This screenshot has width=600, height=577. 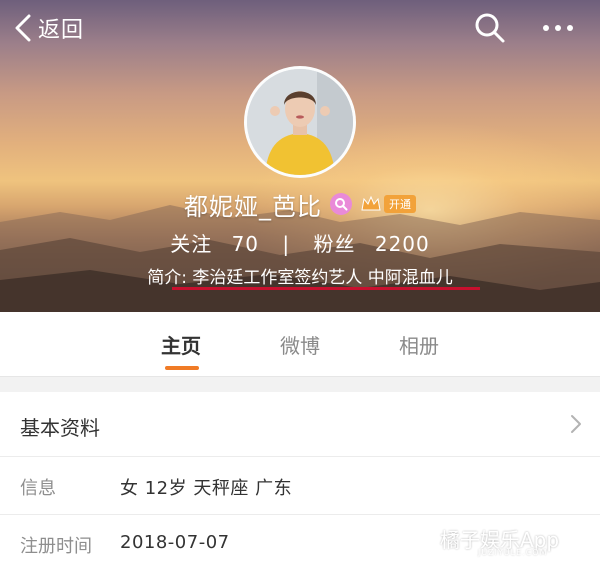 I want to click on tab-weibo: 微博, so click(x=300, y=344).